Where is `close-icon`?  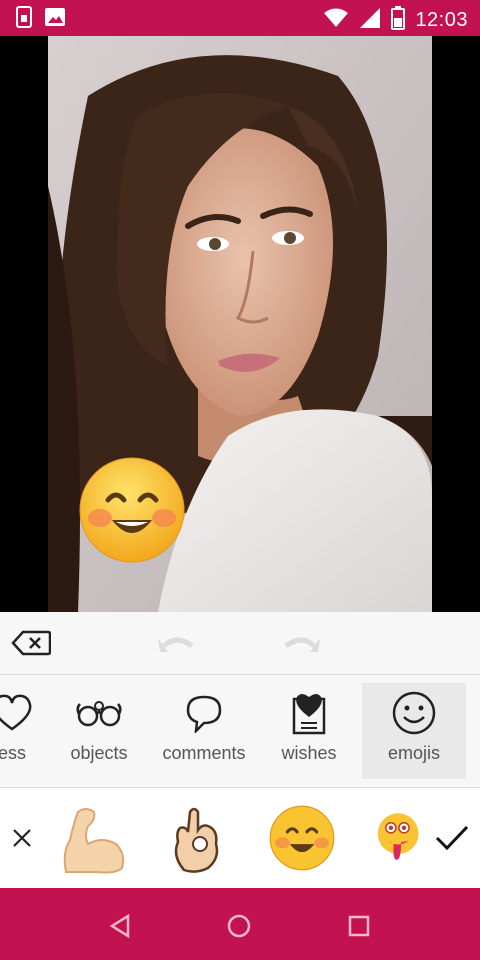 close-icon is located at coordinates (22, 838).